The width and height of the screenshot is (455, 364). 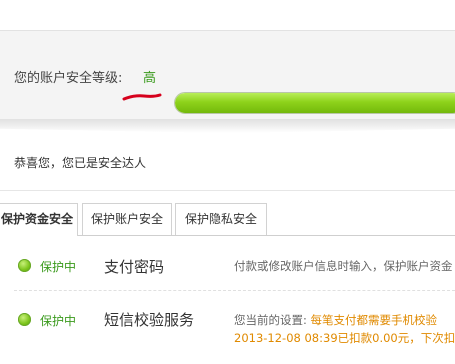 What do you see at coordinates (344, 338) in the screenshot?
I see `item-desc-sms-line2: 2013-12-08 08:39已扣款0.00元，下次扣款` at bounding box center [344, 338].